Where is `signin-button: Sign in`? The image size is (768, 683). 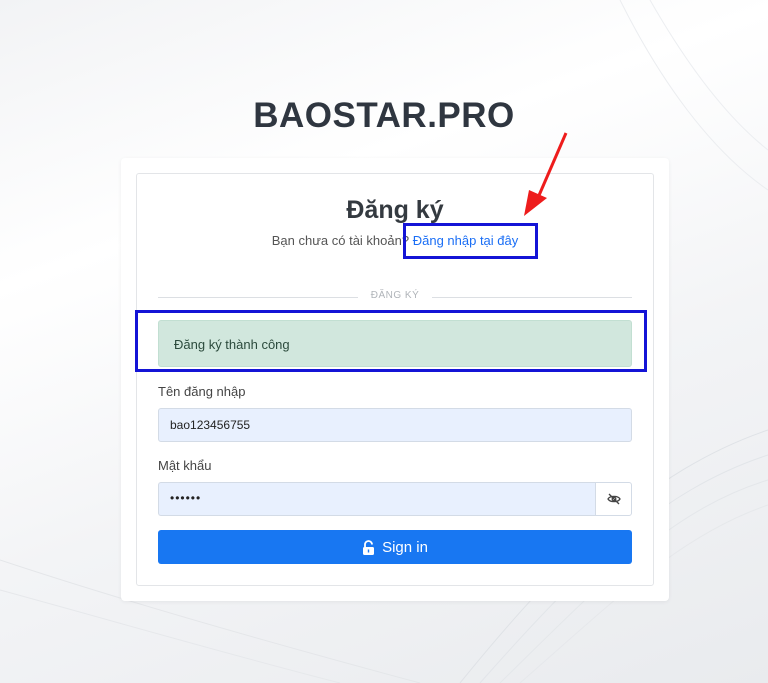 signin-button: Sign in is located at coordinates (395, 547).